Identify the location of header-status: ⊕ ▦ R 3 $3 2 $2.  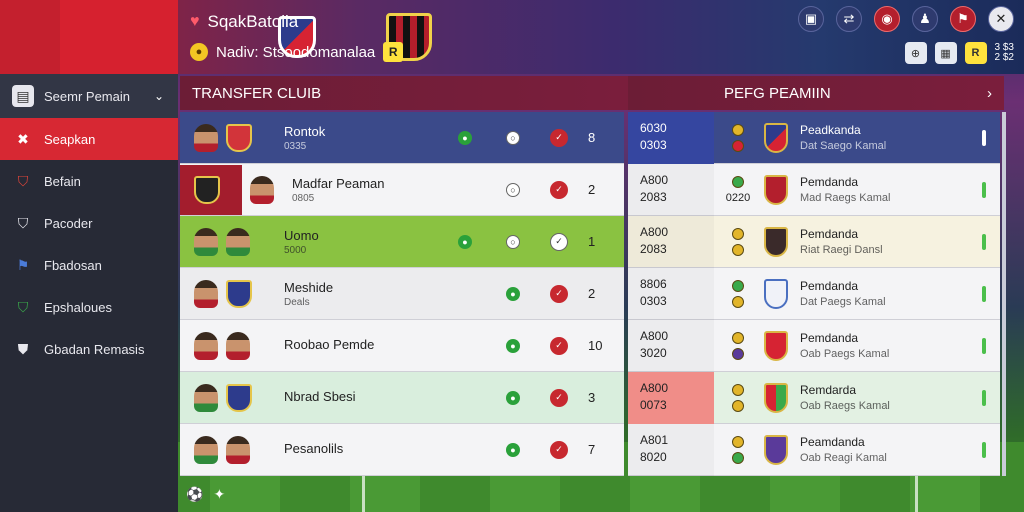
(959, 53).